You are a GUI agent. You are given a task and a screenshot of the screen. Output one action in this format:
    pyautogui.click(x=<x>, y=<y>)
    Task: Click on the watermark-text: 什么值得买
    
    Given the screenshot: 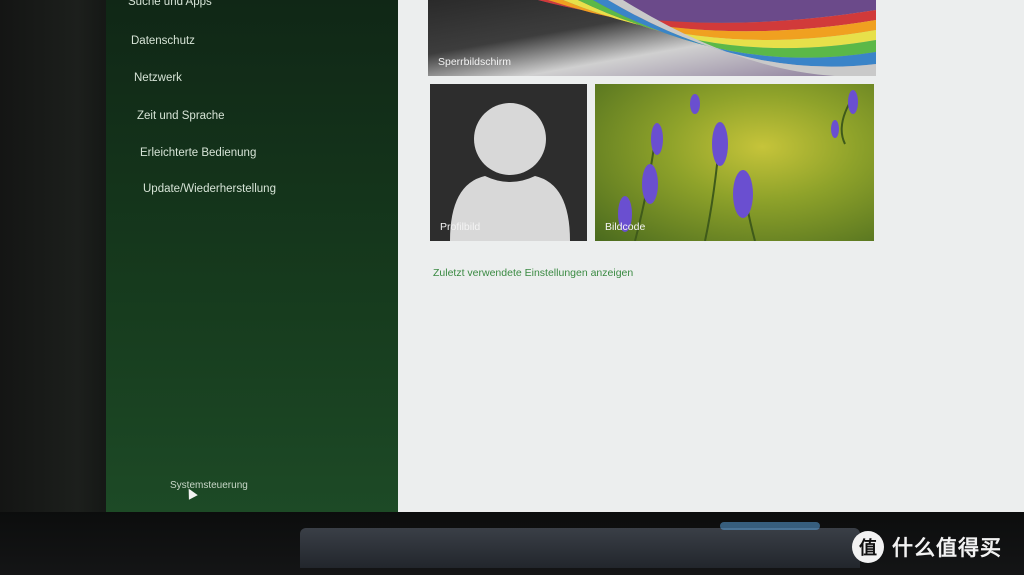 What is the action you would take?
    pyautogui.click(x=947, y=548)
    